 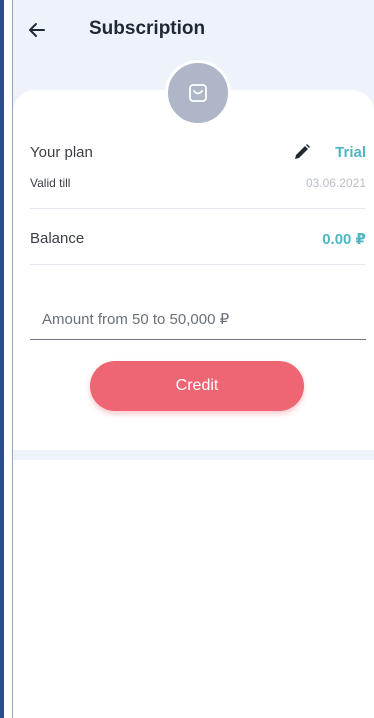 I want to click on plan-avatar, so click(x=198, y=93).